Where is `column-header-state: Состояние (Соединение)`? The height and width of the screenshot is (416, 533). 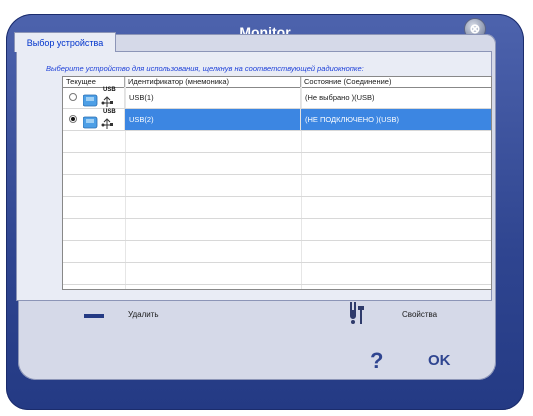
column-header-state: Состояние (Соединение) is located at coordinates (396, 82).